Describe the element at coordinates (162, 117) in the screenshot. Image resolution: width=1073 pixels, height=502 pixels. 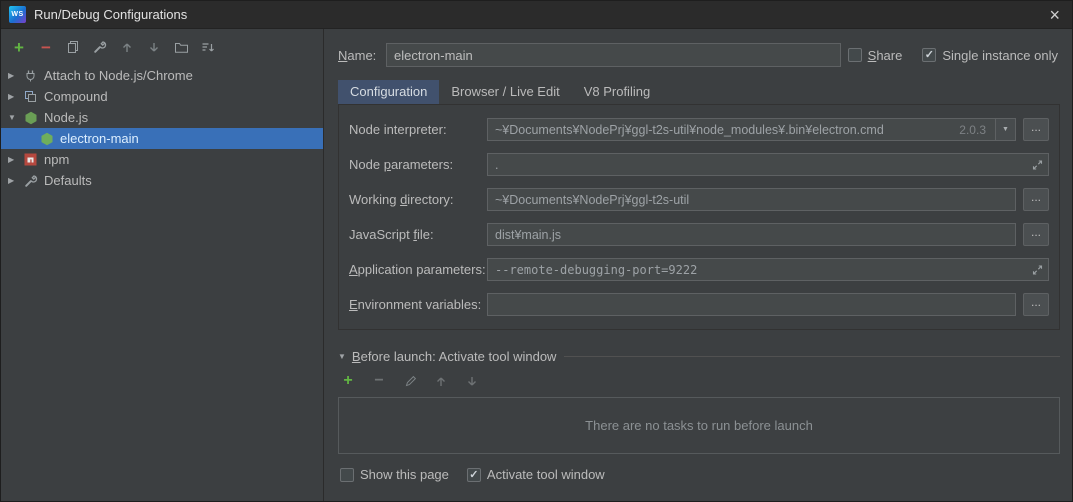
I see `tree-item-nodejs: ▼ Node.js` at that location.